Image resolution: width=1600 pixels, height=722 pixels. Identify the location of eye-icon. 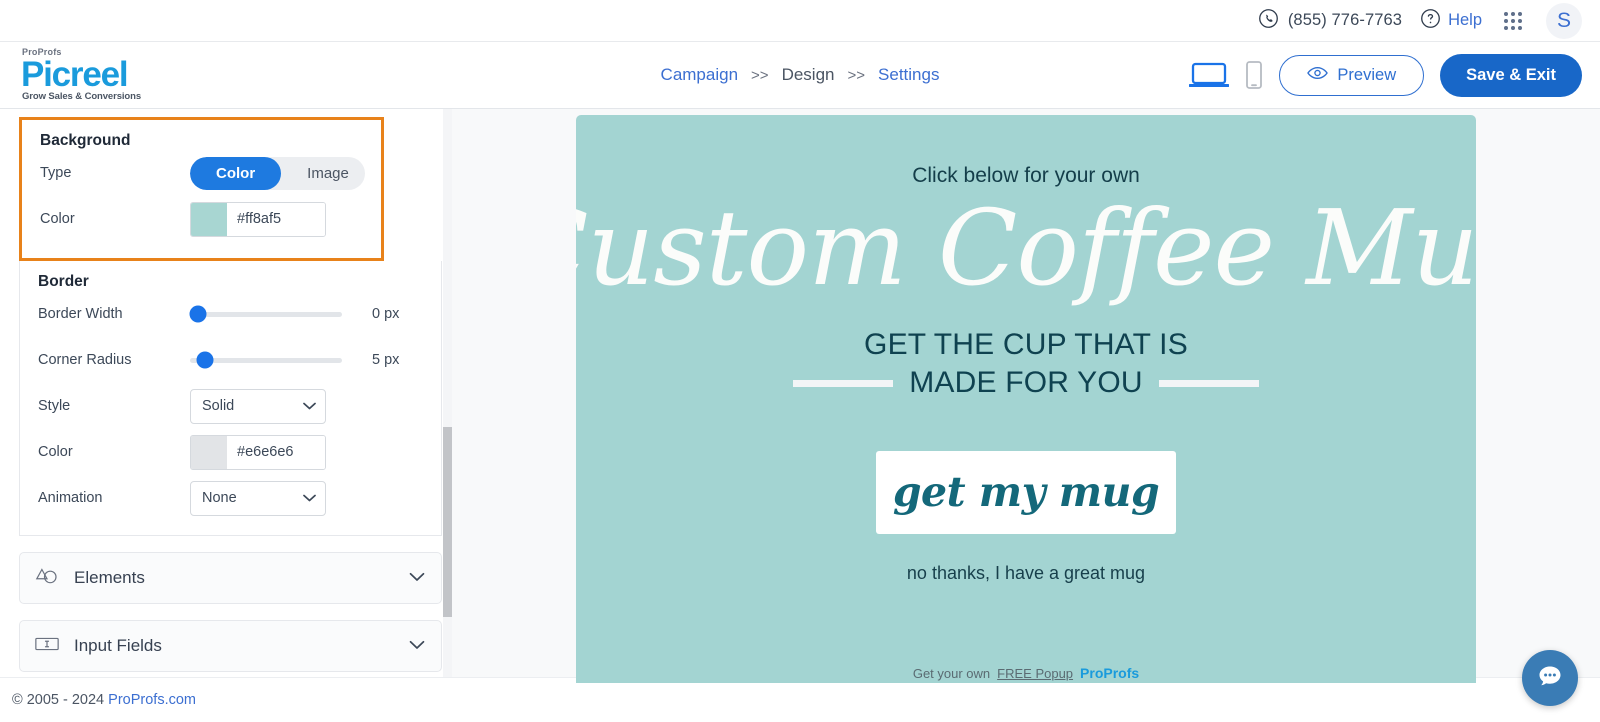
(1318, 75).